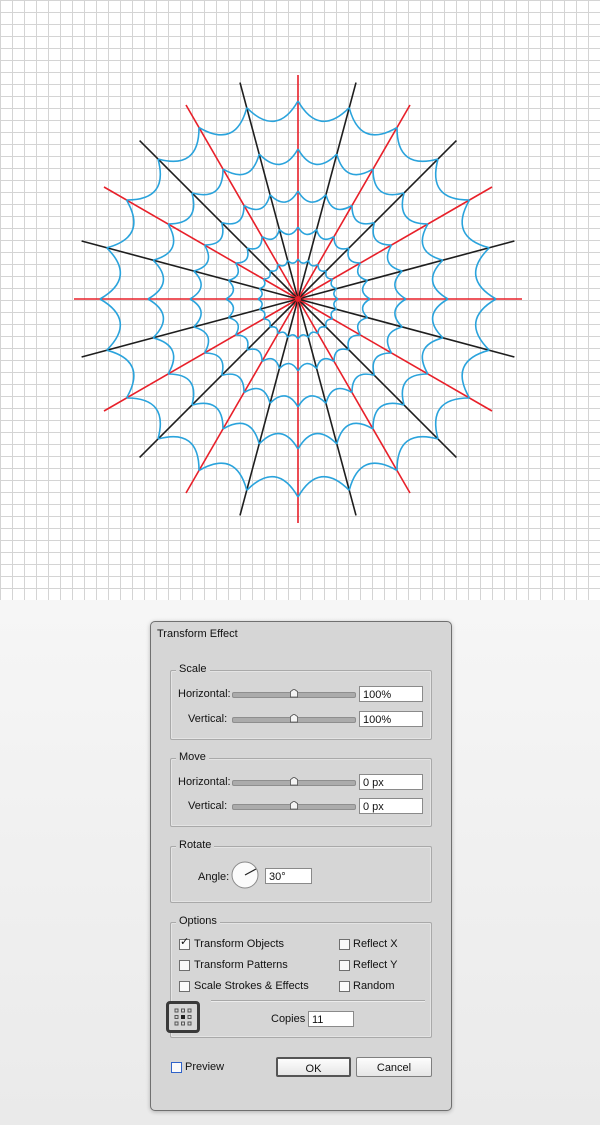 The height and width of the screenshot is (1125, 600). What do you see at coordinates (394, 1067) in the screenshot?
I see `cancel-button: Cancel` at bounding box center [394, 1067].